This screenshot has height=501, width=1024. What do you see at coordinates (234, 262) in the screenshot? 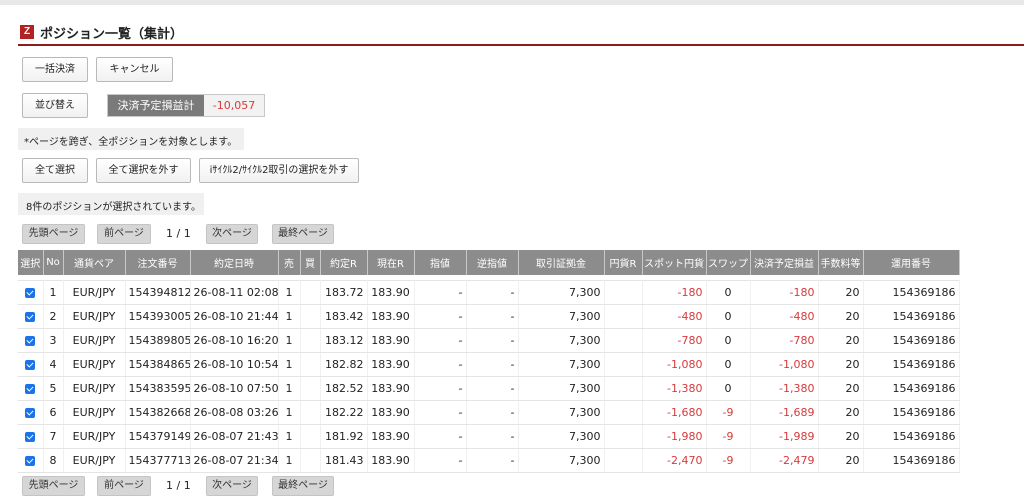
I see `header-datetime: 約定日時` at bounding box center [234, 262].